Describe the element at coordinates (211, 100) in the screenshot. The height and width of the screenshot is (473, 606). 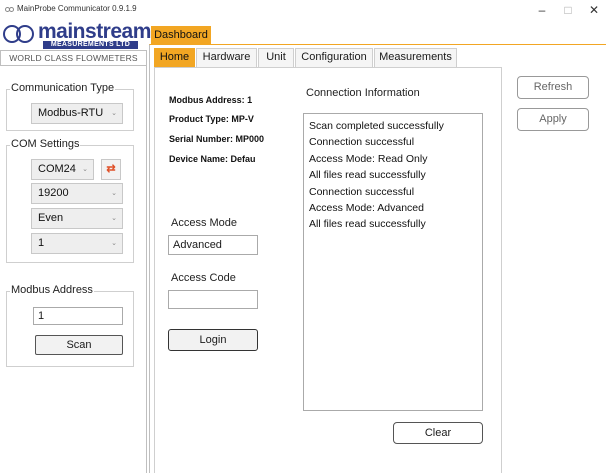
I see `modbus-address-info: Modbus Address: 1` at that location.